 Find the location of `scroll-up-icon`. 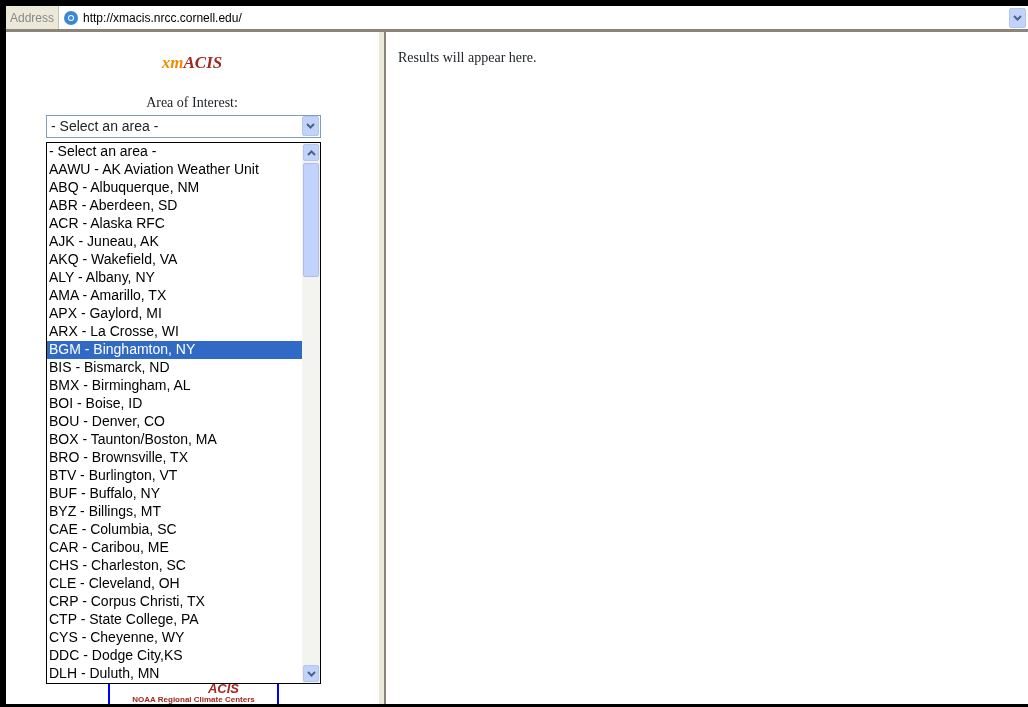

scroll-up-icon is located at coordinates (311, 152).